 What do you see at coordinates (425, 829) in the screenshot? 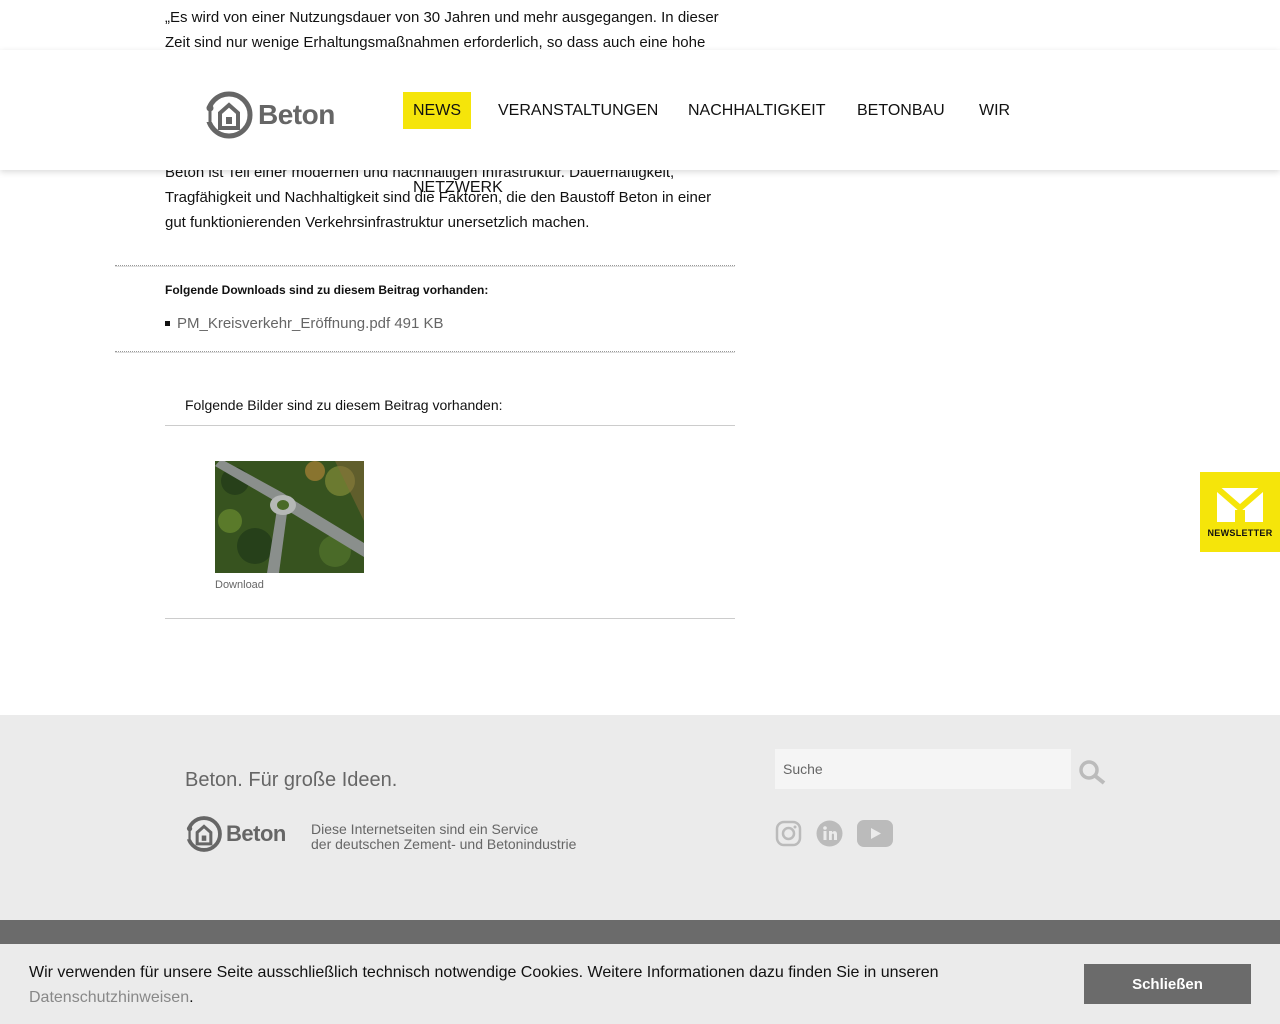
I see `footer-info-line: Diese Internetseiten sind ein Service` at bounding box center [425, 829].